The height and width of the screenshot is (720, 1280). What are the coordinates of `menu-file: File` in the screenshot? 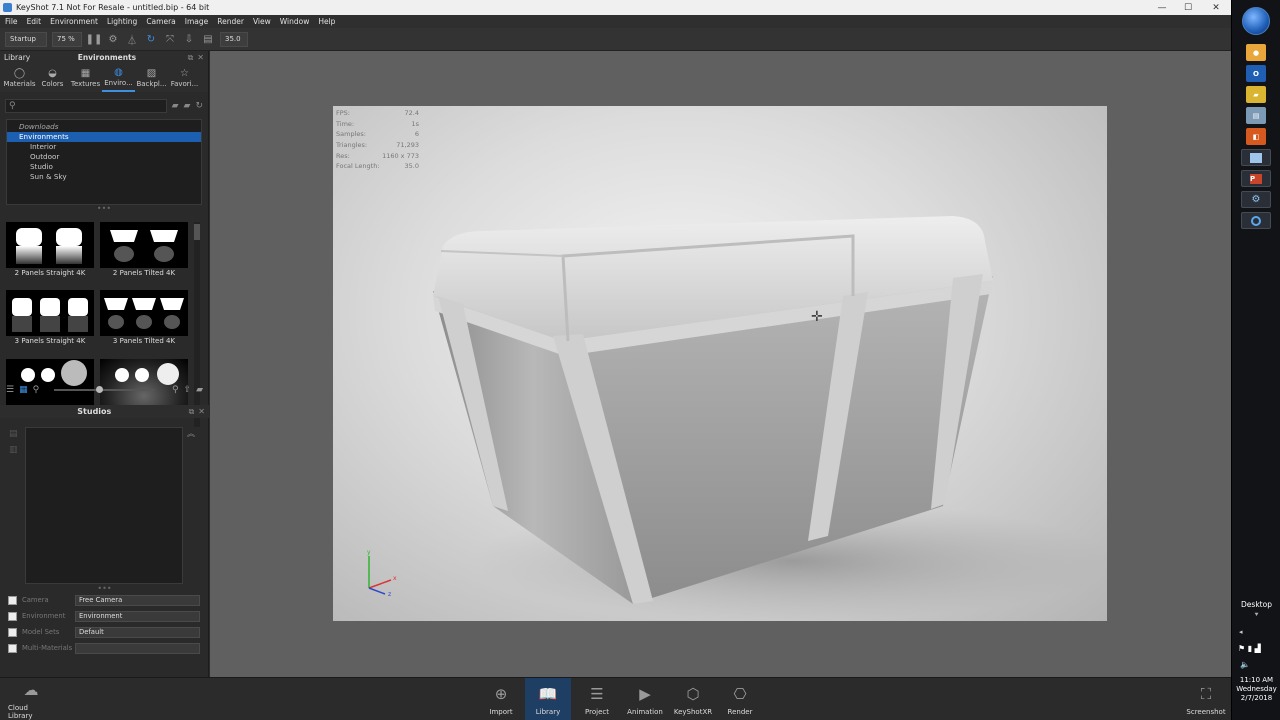 It's located at (11, 21).